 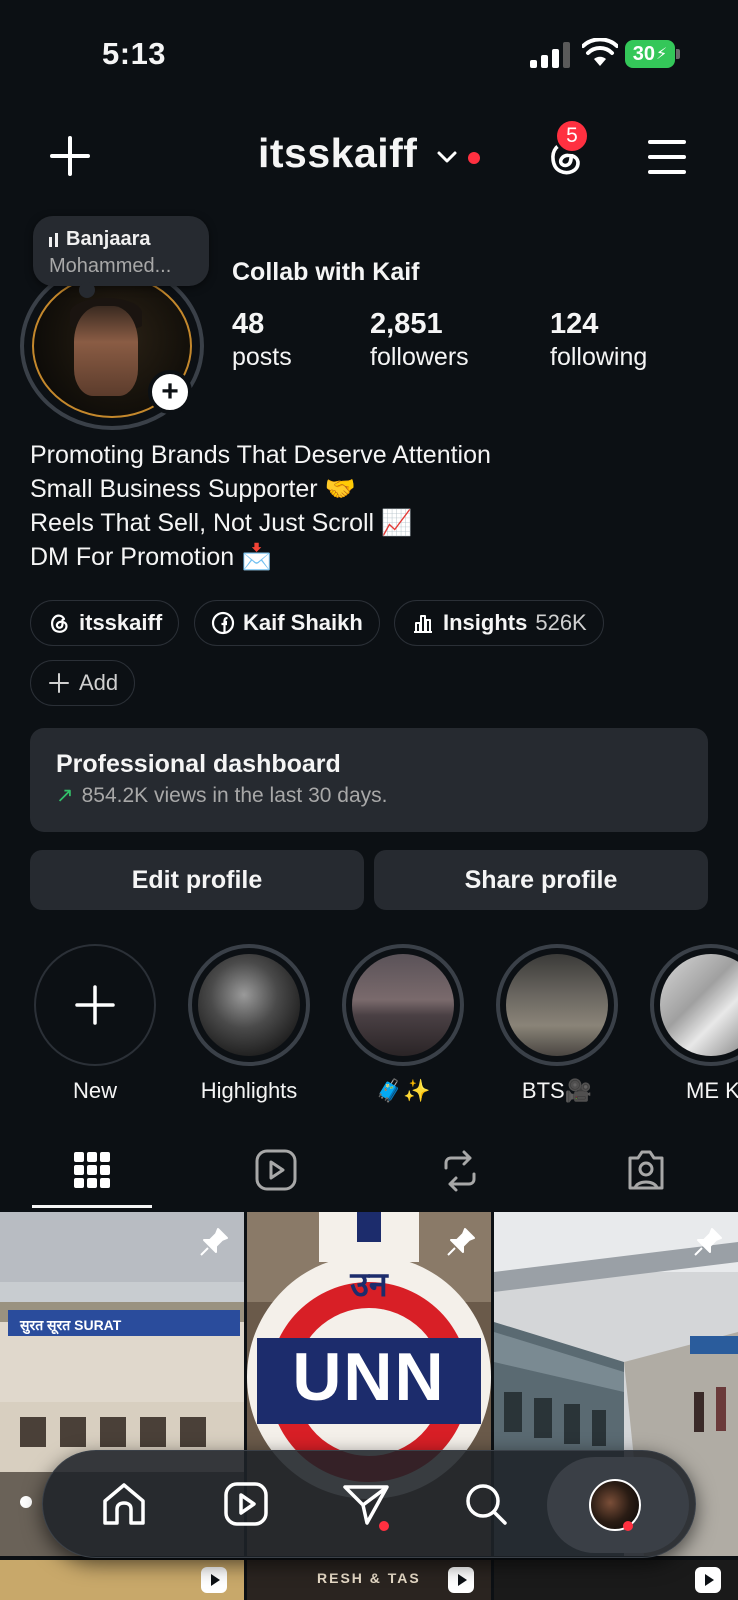 What do you see at coordinates (221, 523) in the screenshot?
I see `bio-line: Reels That Sell, Not Just Scroll 📈` at bounding box center [221, 523].